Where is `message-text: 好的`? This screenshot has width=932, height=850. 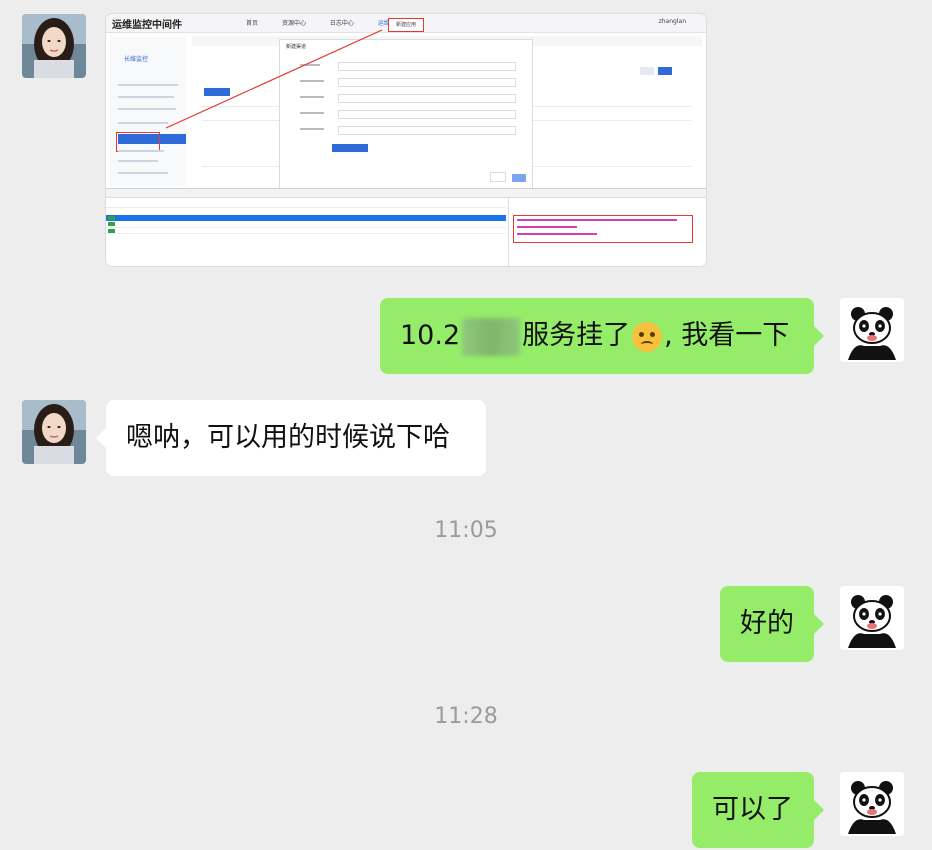
message-text: 好的 is located at coordinates (767, 623).